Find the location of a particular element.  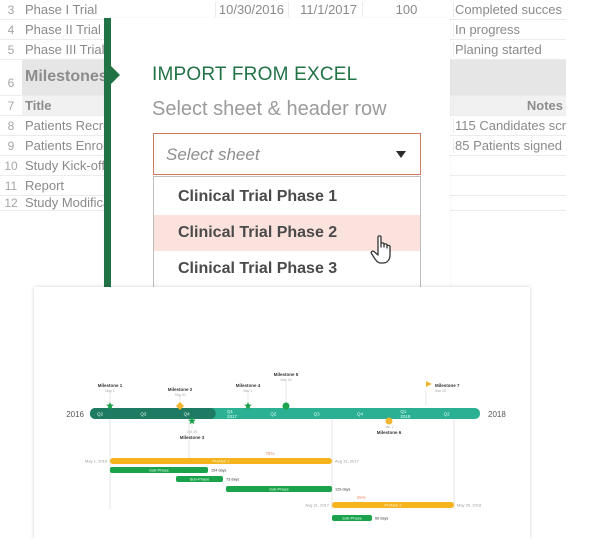

cell-title: Phase I Trial is located at coordinates (120, 9).